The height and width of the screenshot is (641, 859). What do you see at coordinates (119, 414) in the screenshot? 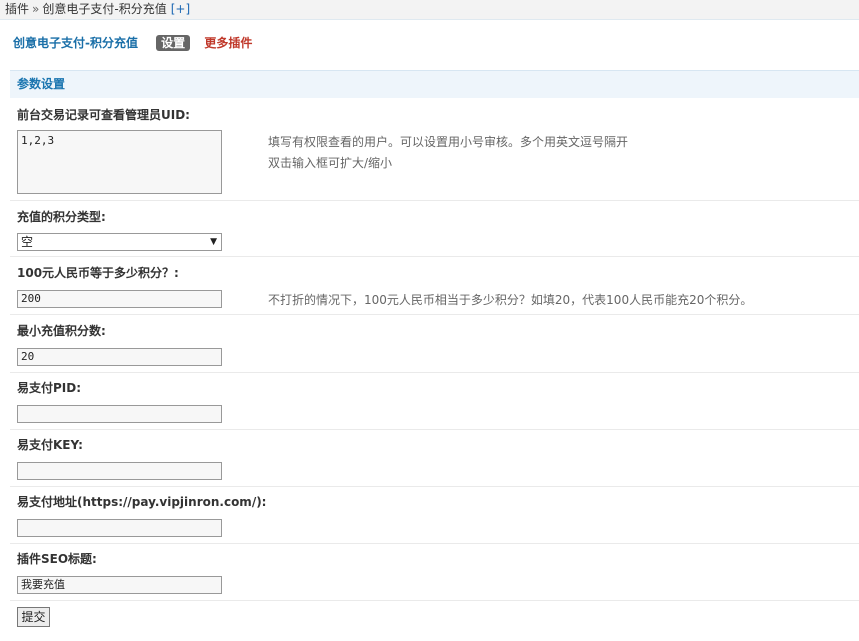
I see `pid-input` at bounding box center [119, 414].